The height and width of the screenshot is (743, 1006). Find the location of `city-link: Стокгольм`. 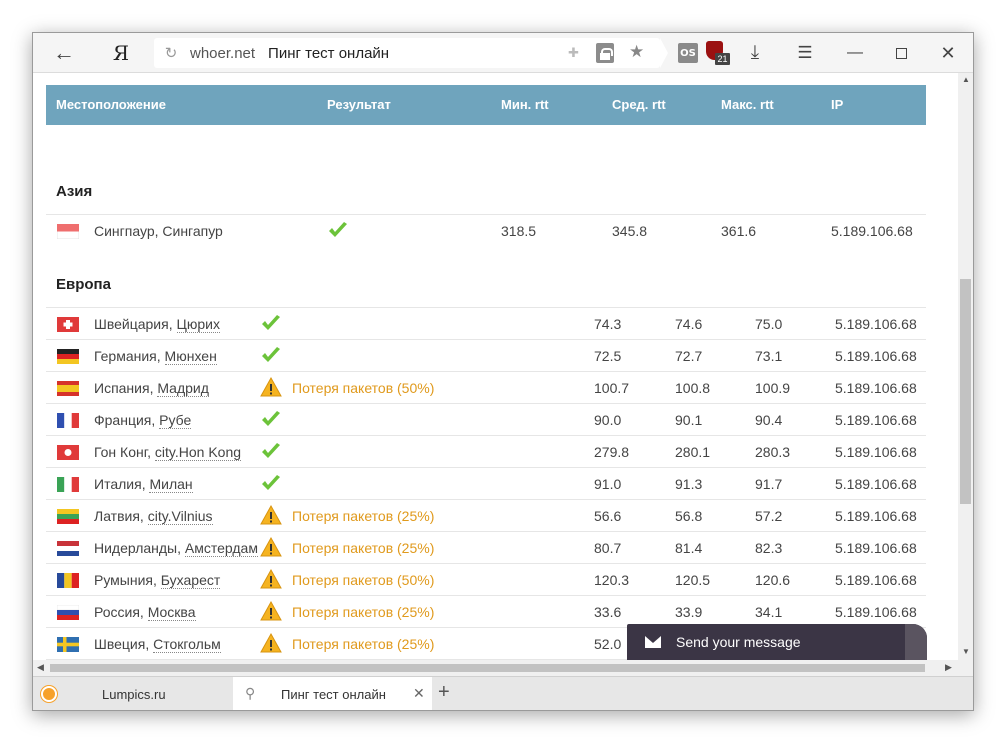

city-link: Стокгольм is located at coordinates (187, 644).